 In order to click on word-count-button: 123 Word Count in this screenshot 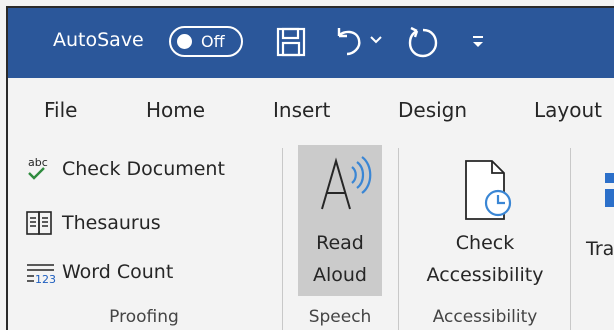, I will do `click(98, 272)`.